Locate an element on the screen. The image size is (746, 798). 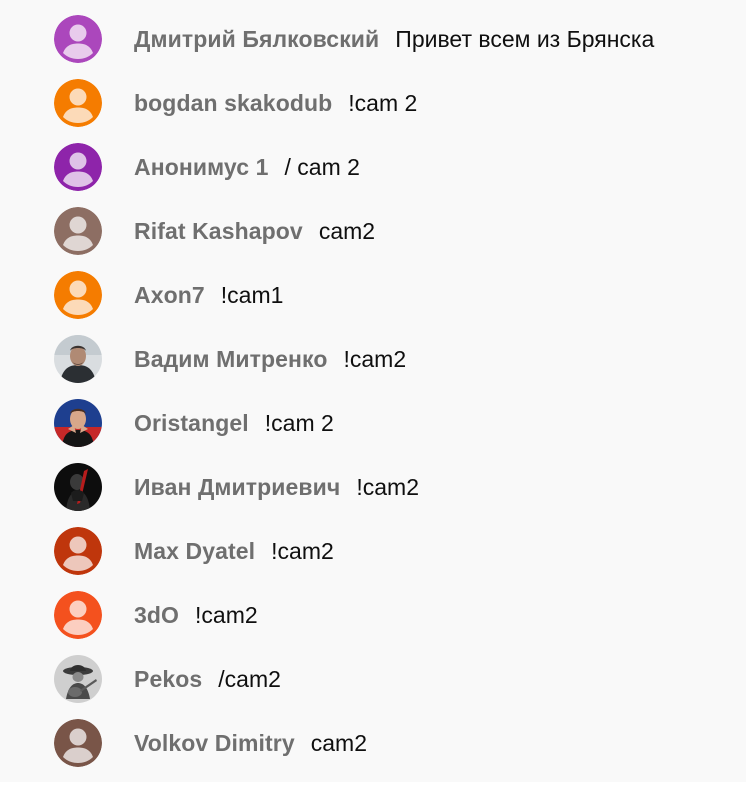
user-avatar-dark-figure-photo is located at coordinates (78, 487).